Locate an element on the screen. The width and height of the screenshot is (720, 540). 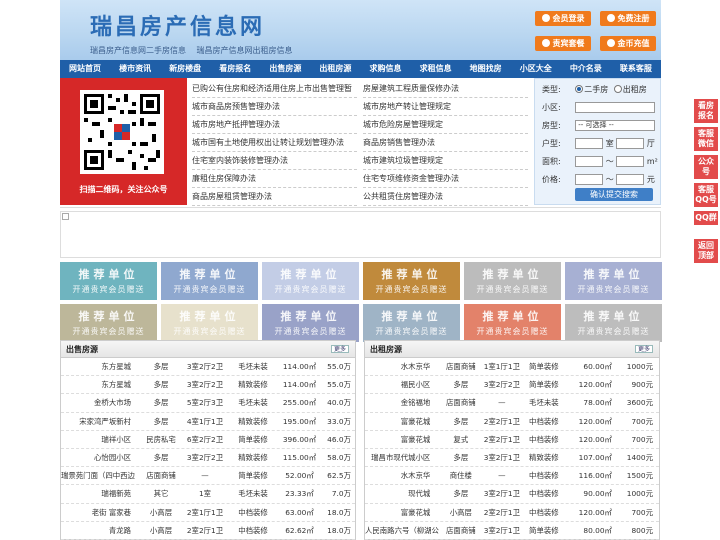
regulation-link: 商品房屋租赁管理办法 is located at coordinates (274, 197).